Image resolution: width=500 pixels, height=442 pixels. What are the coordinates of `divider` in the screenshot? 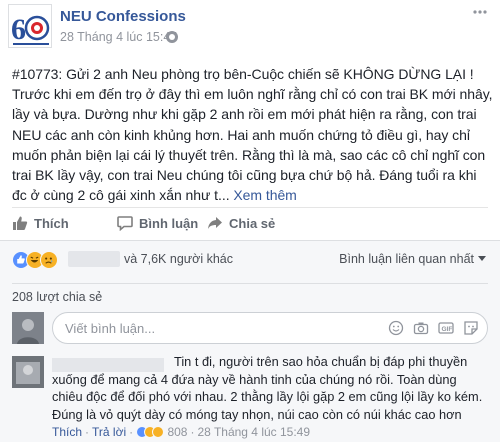 It's located at (250, 283).